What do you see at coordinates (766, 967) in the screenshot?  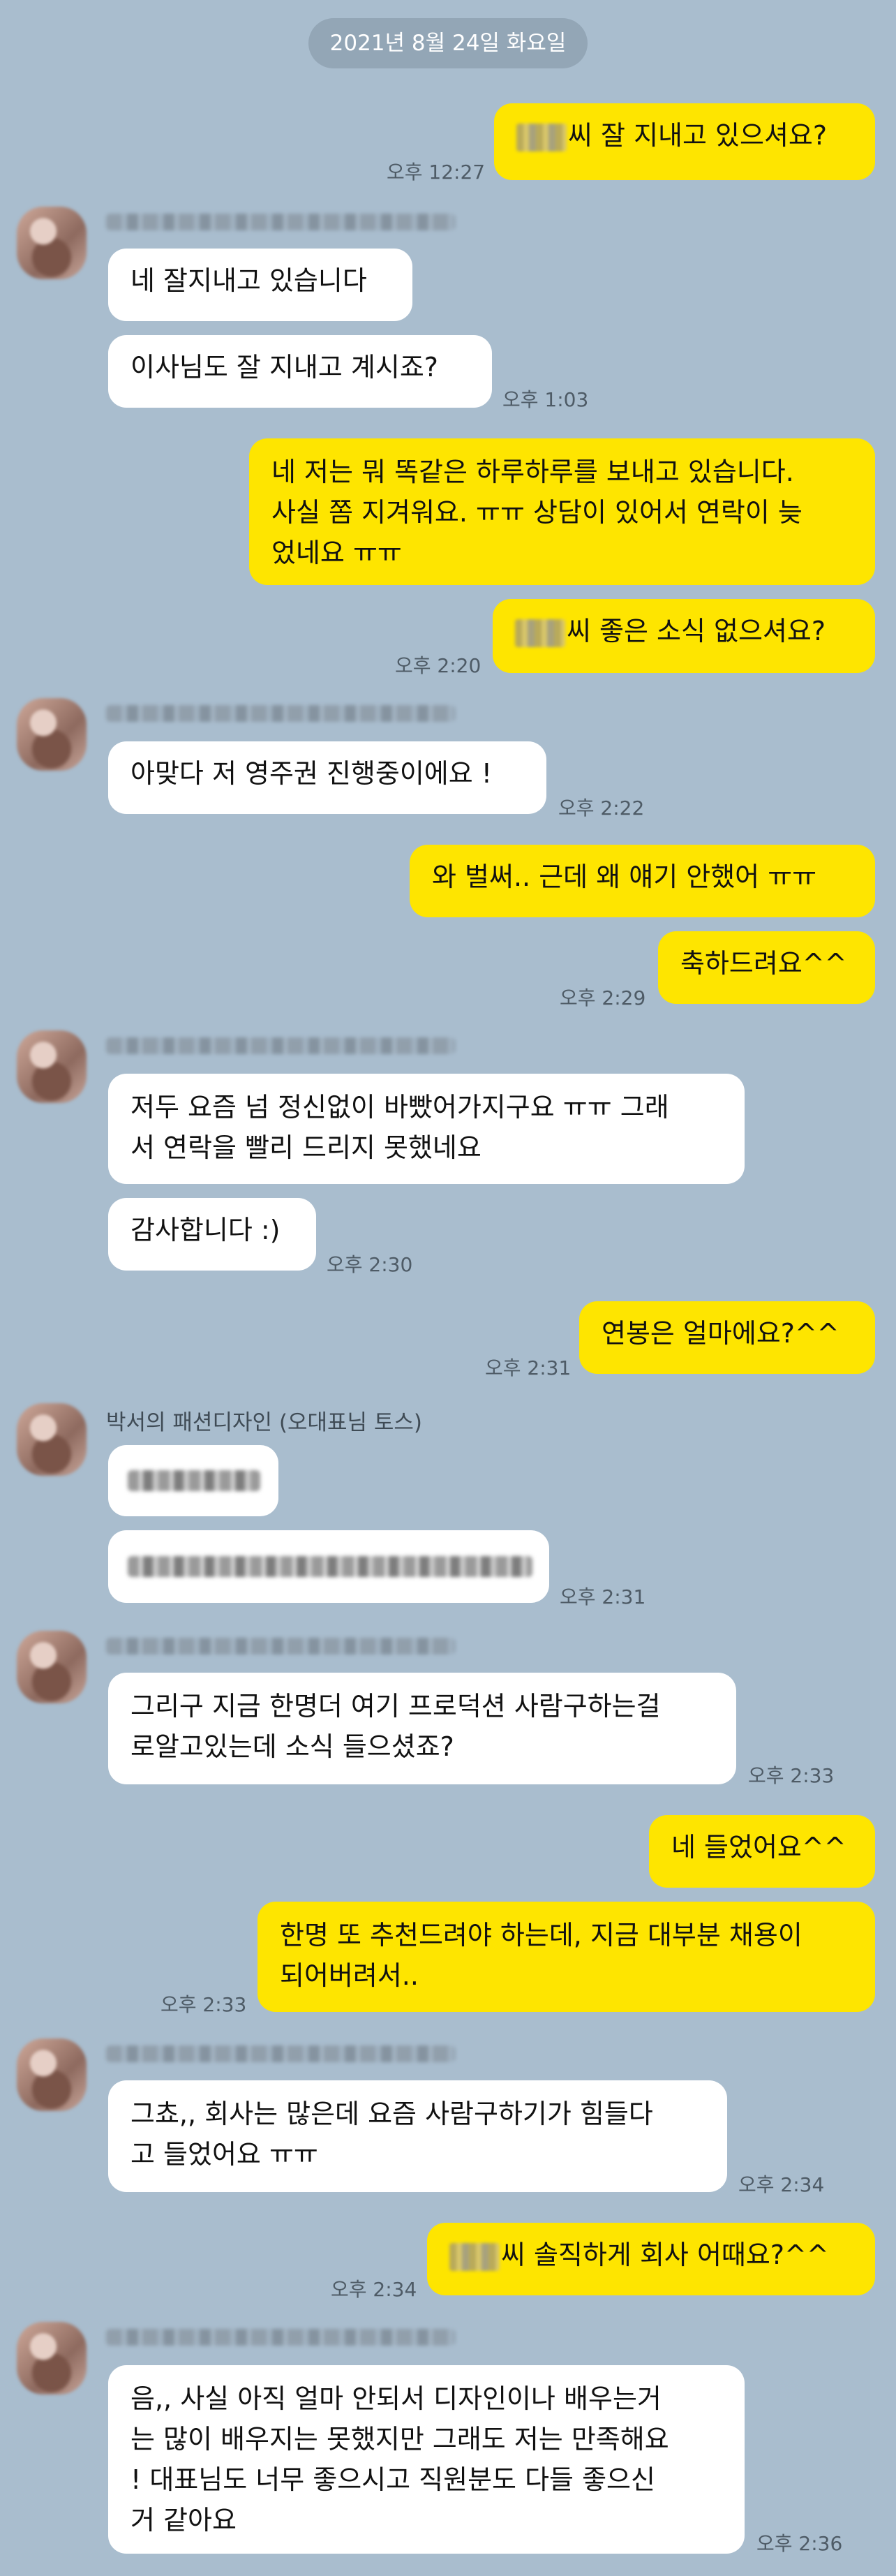 I see `outgoing-message: 축하드려요^^` at bounding box center [766, 967].